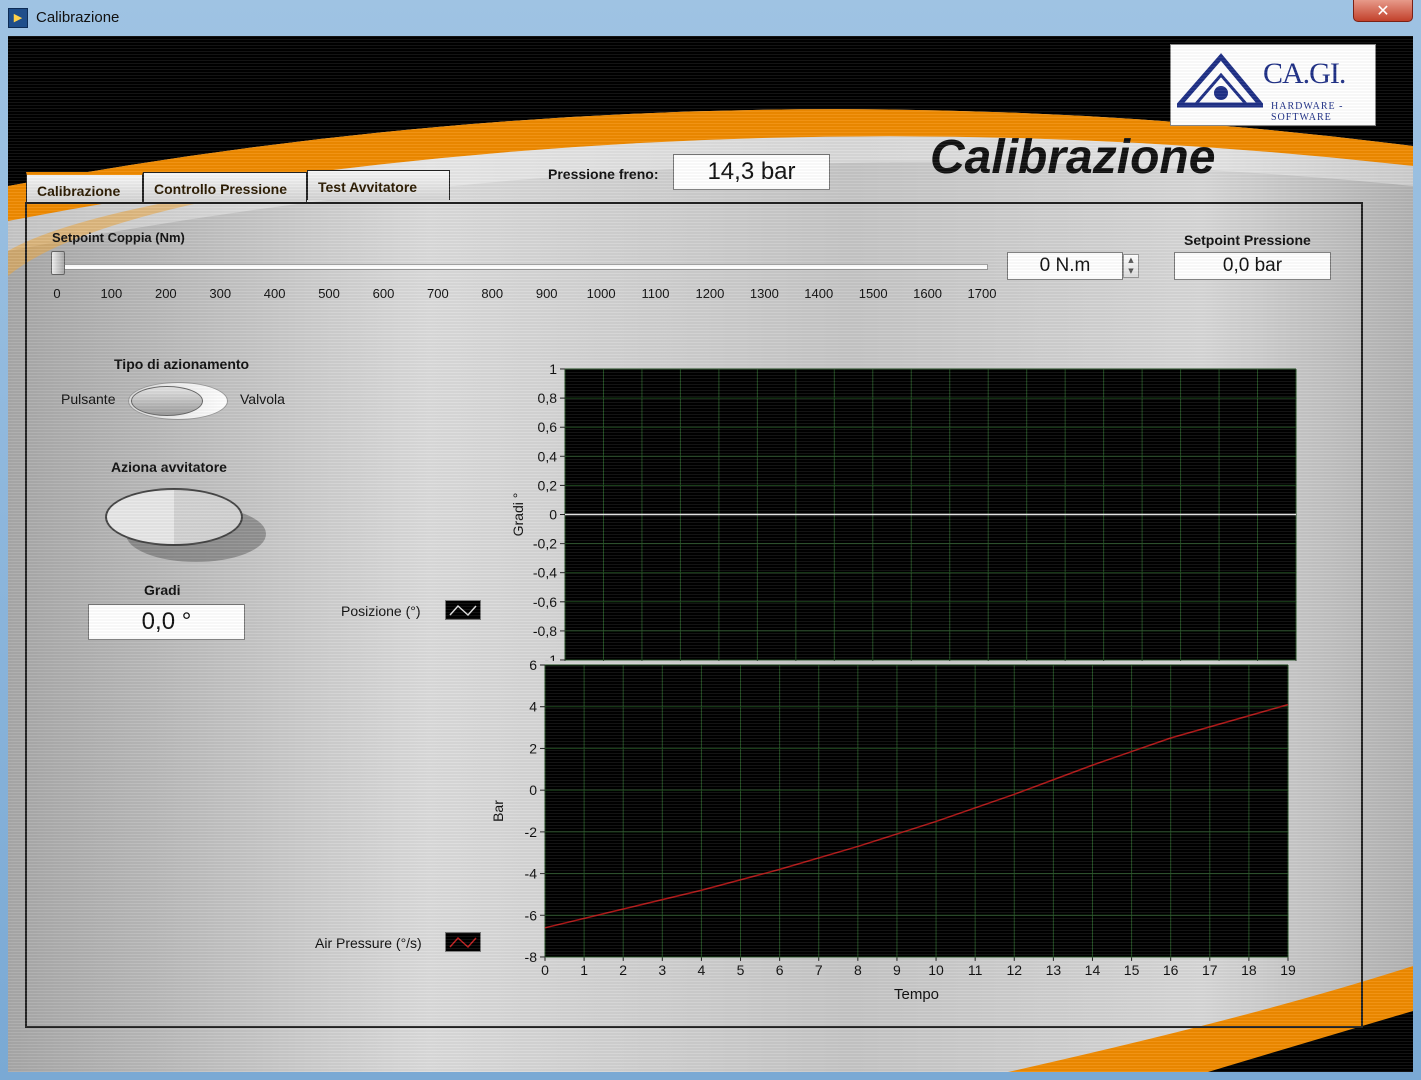 The width and height of the screenshot is (1421, 1080). I want to click on pressure-chart-x-tick-label: 8, so click(858, 970).